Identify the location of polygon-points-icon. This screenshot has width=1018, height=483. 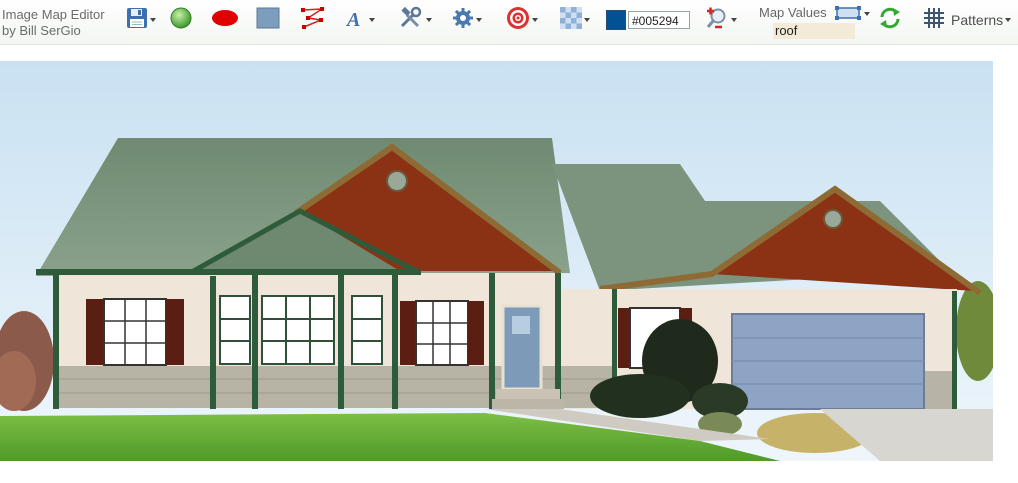
(313, 20).